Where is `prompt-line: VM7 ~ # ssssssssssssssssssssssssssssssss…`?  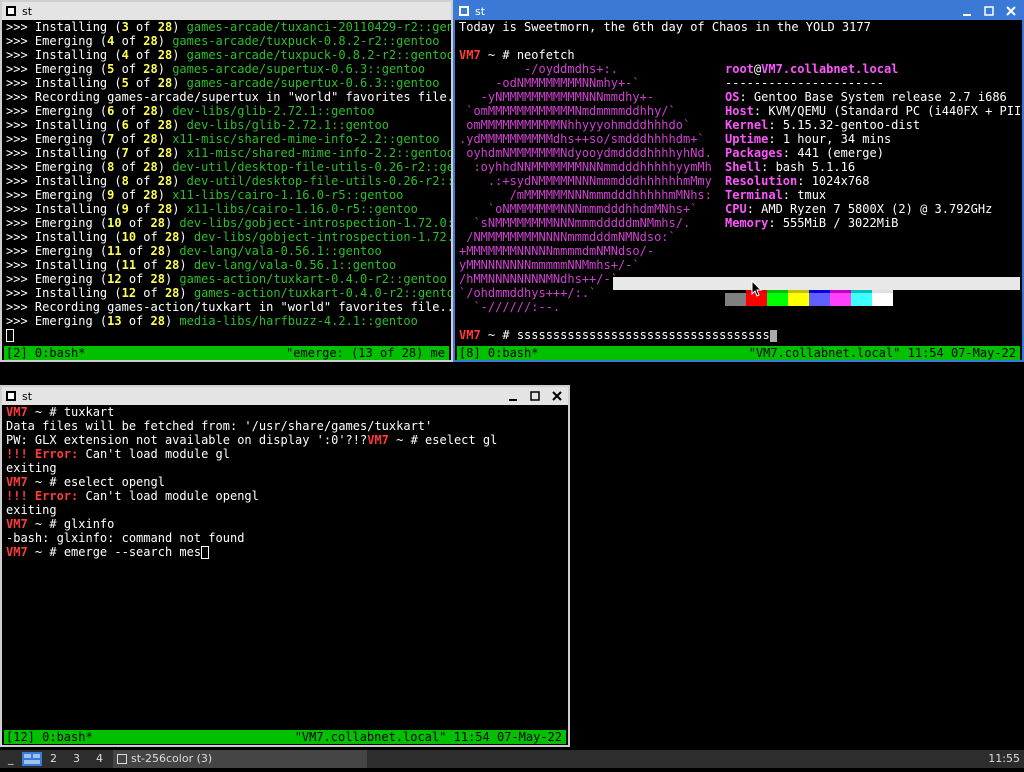
prompt-line: VM7 ~ # ssssssssssssssssssssssssssssssss… is located at coordinates (738, 335).